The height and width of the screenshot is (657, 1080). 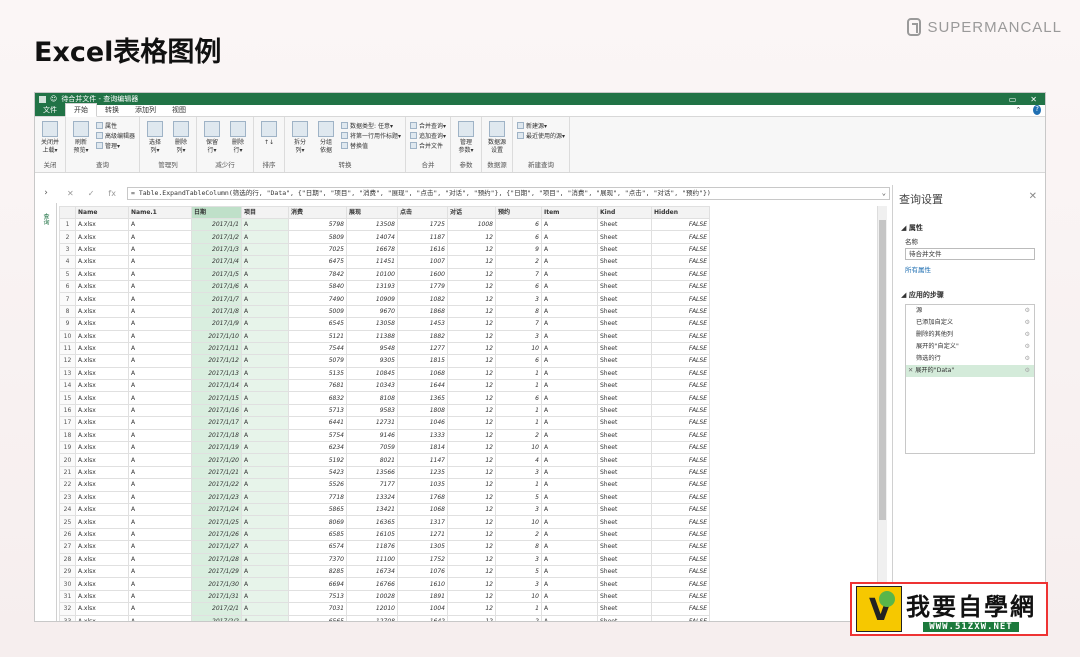 I want to click on column-header: Hidden, so click(x=680, y=212).